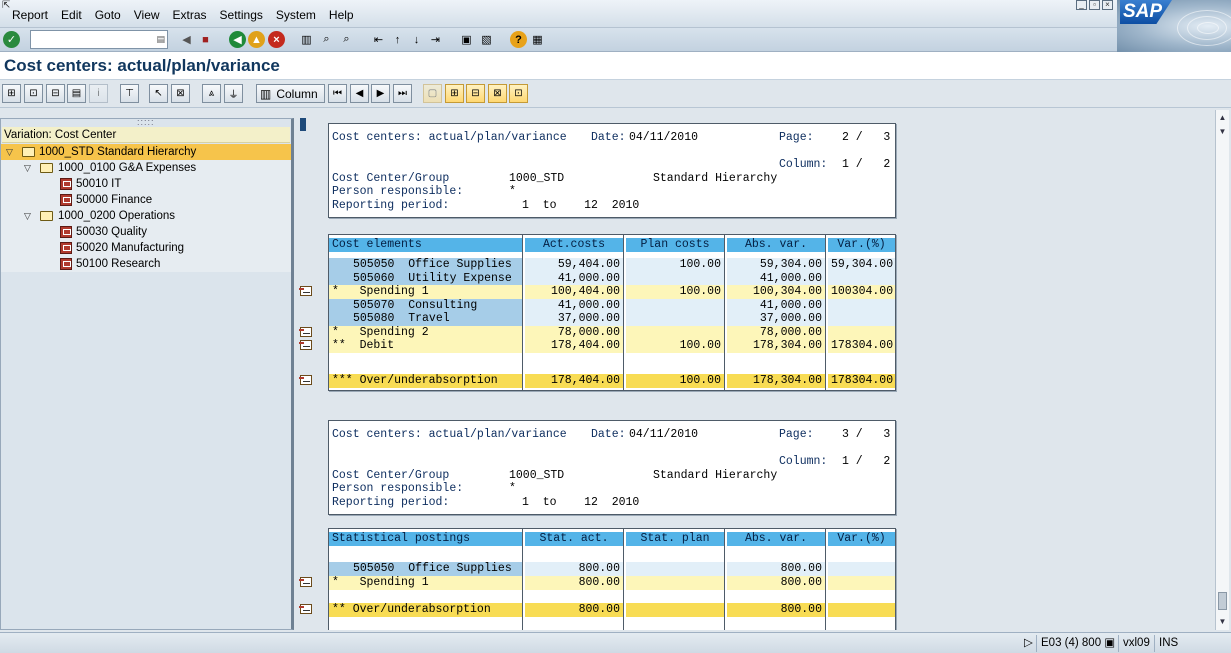 The height and width of the screenshot is (653, 1231). What do you see at coordinates (612, 305) in the screenshot?
I see `table-row: 505070 Consulting 41,000.00 41,000.00` at bounding box center [612, 305].